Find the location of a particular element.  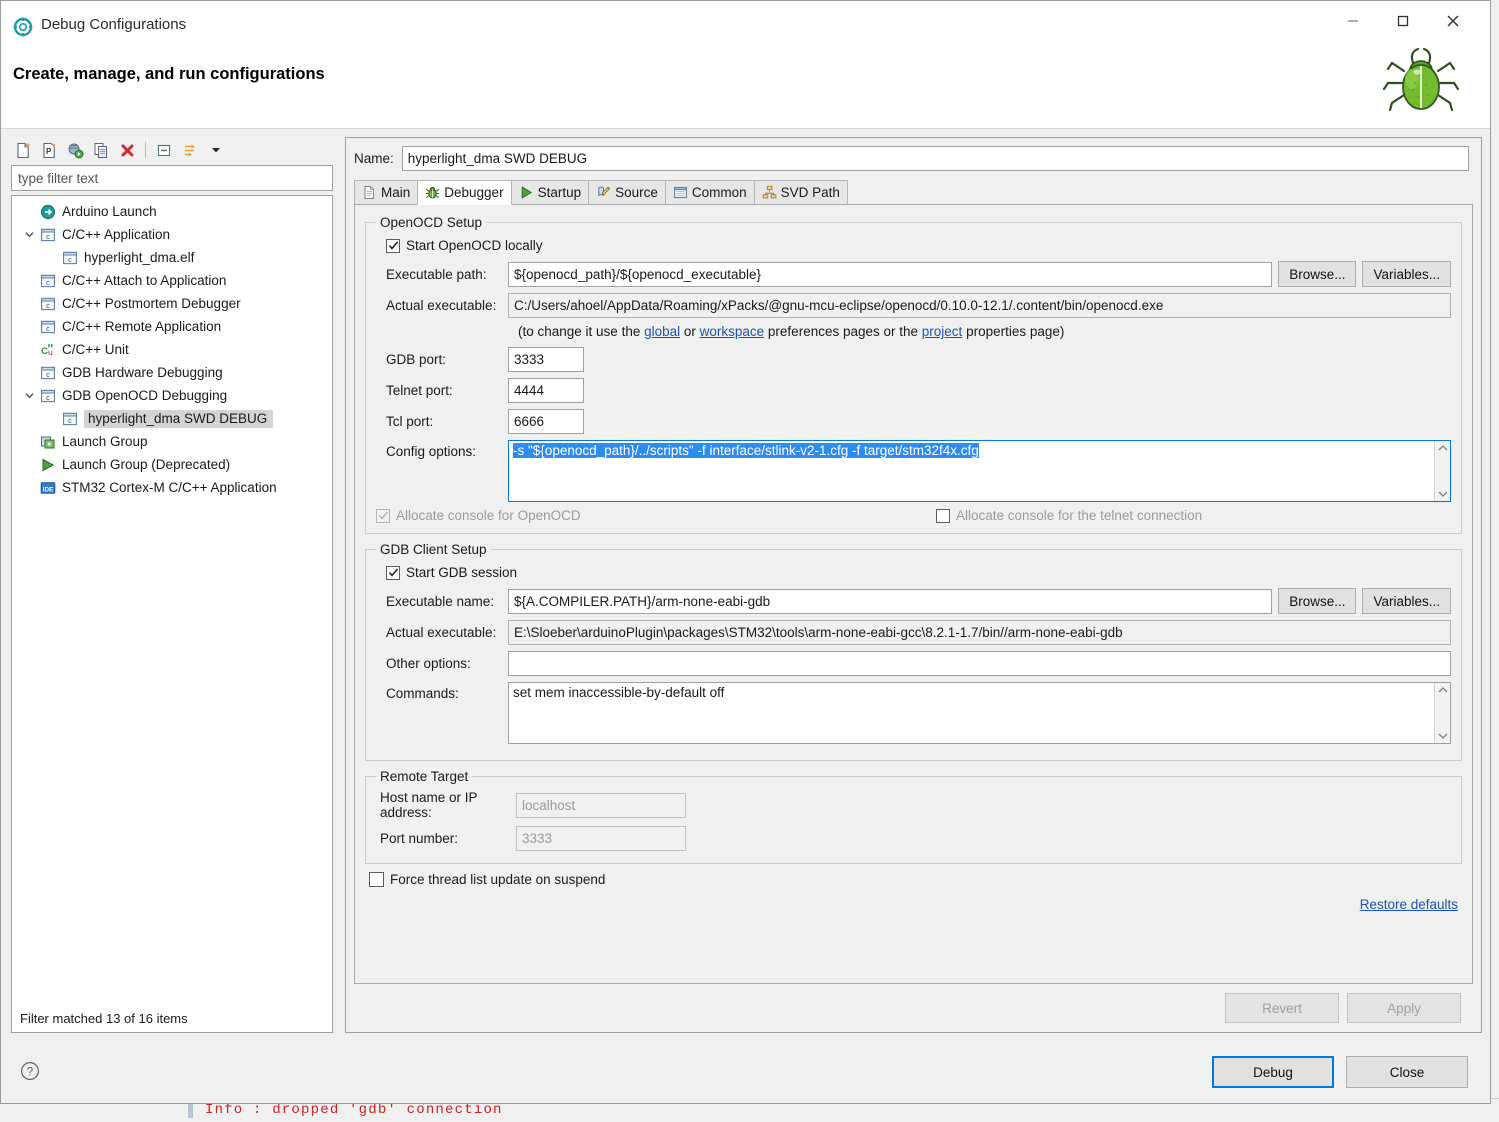

duplicate-icon is located at coordinates (101, 150).